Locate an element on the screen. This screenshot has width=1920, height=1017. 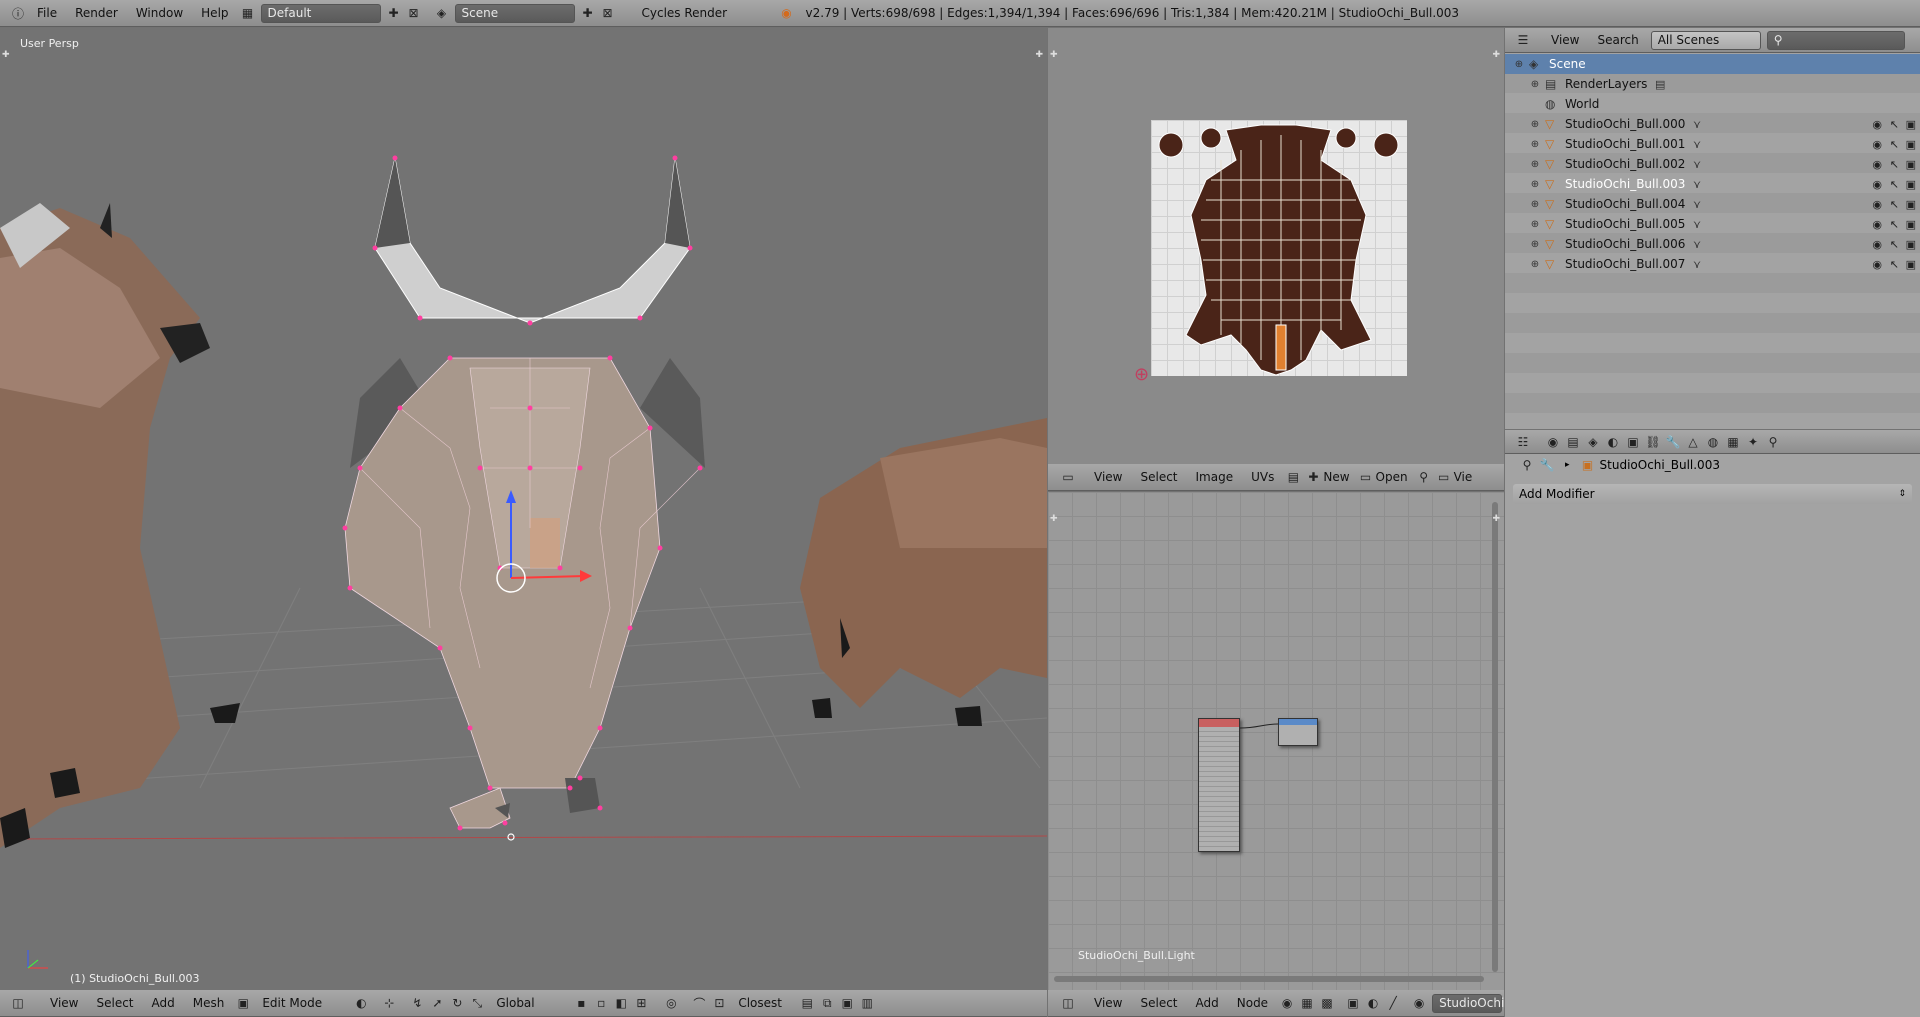
node-menu-select: Select is located at coordinates (1158, 1003).